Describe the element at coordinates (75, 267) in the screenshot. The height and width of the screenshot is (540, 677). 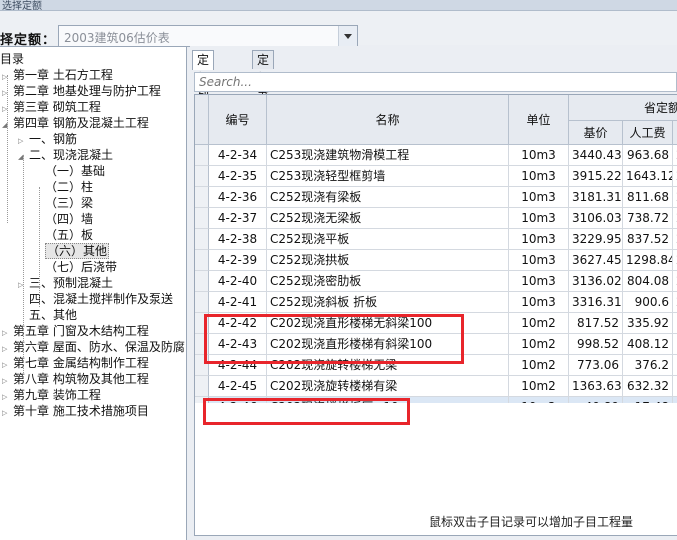
I see `tree-item: （七）后浇带` at that location.